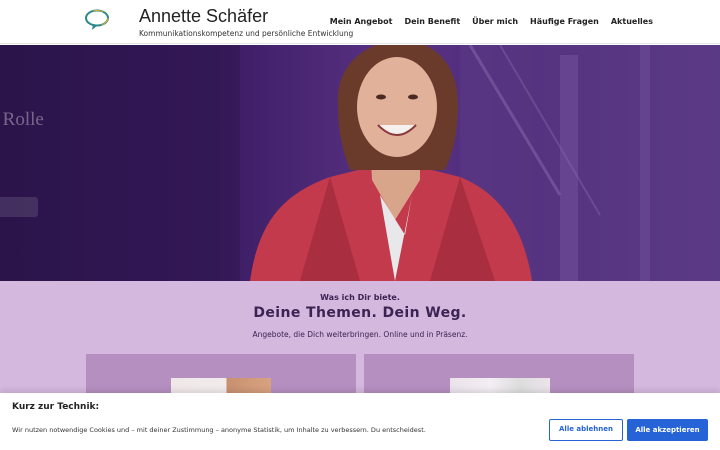 The image size is (720, 450). What do you see at coordinates (667, 430) in the screenshot?
I see `accept-all-button: Alle akzeptieren` at bounding box center [667, 430].